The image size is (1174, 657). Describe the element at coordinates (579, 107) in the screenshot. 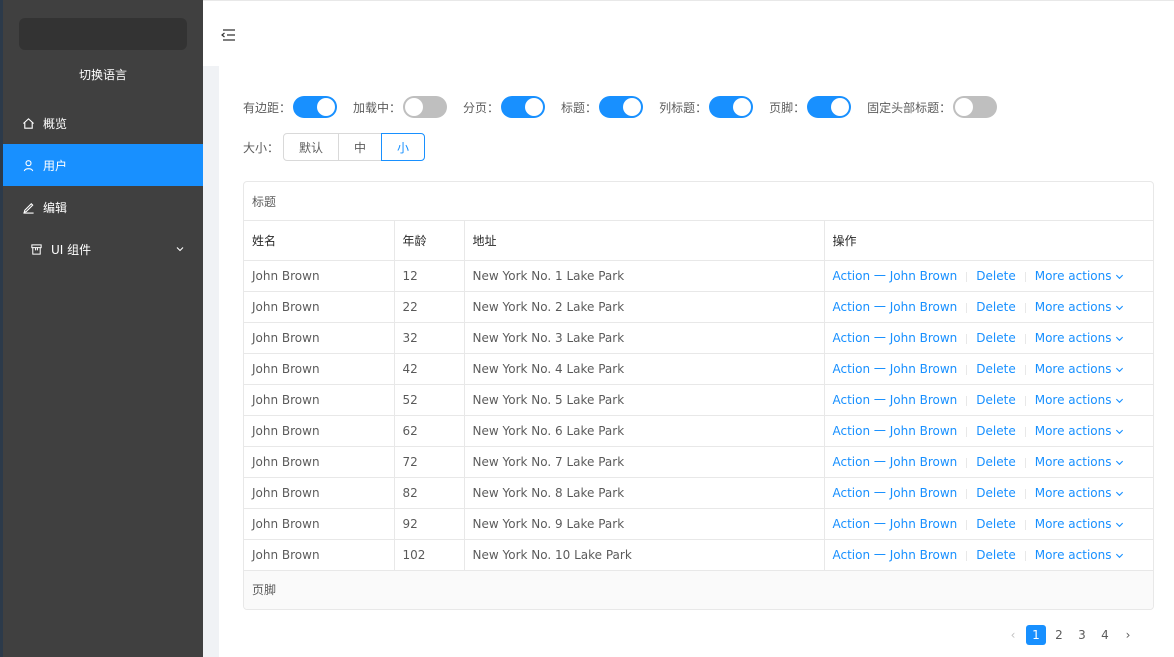

I see `setting-label: 标题：` at that location.